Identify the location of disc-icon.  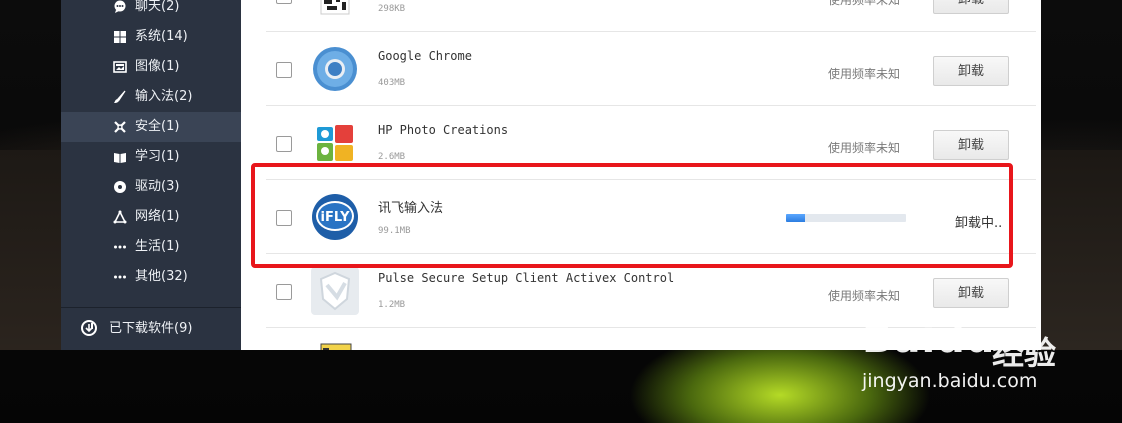
(120, 187).